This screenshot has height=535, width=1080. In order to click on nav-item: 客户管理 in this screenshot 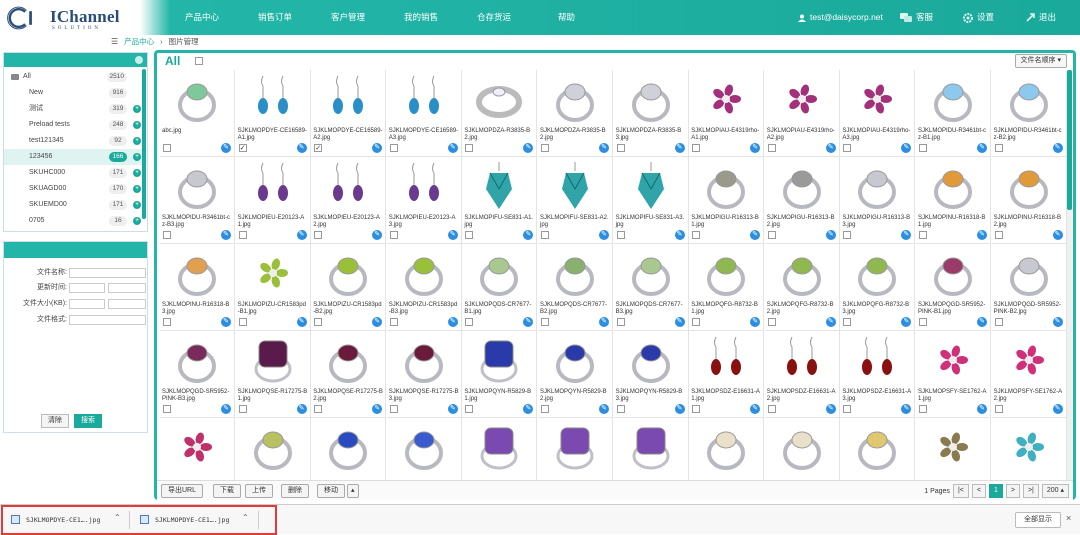, I will do `click(348, 17)`.